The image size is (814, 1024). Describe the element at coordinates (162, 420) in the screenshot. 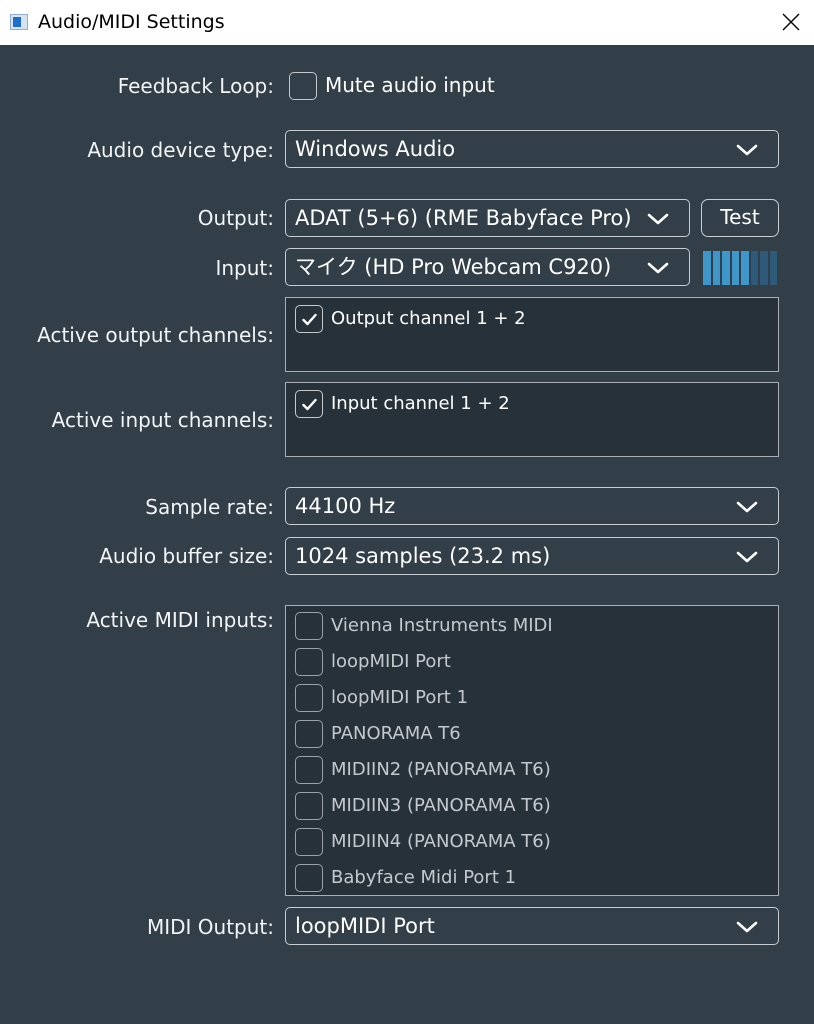

I see `active-input-channels-label: Active input channels:` at that location.